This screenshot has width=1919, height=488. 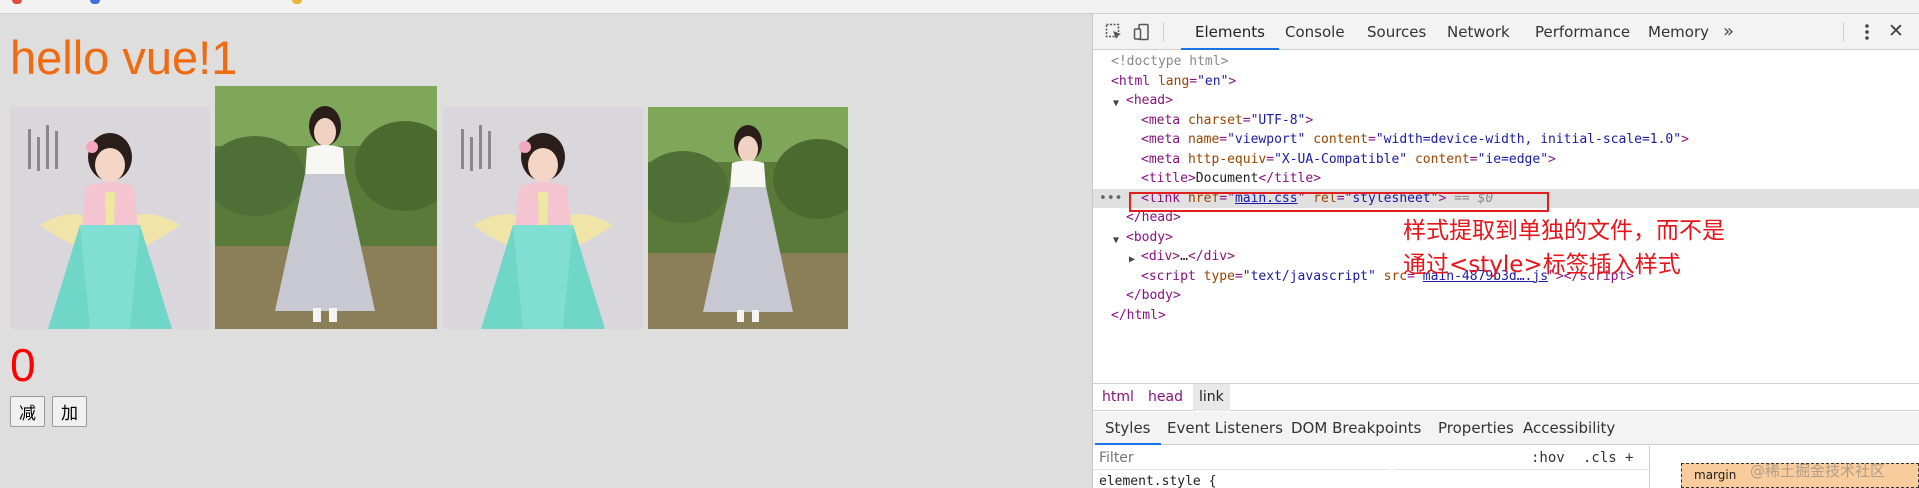 What do you see at coordinates (1227, 159) in the screenshot?
I see `attr-name: http-equiv` at bounding box center [1227, 159].